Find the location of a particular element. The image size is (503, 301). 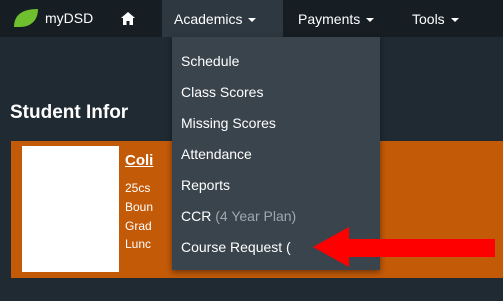

home-icon is located at coordinates (128, 18).